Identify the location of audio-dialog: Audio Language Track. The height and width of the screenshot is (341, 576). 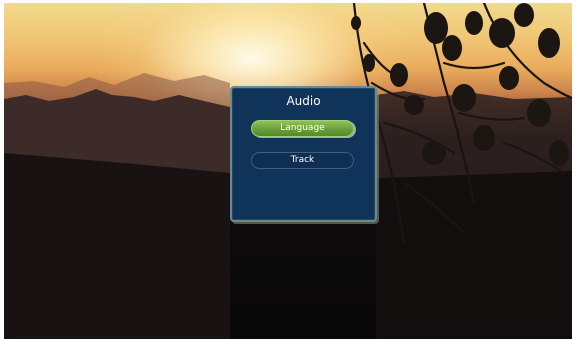
(303, 154).